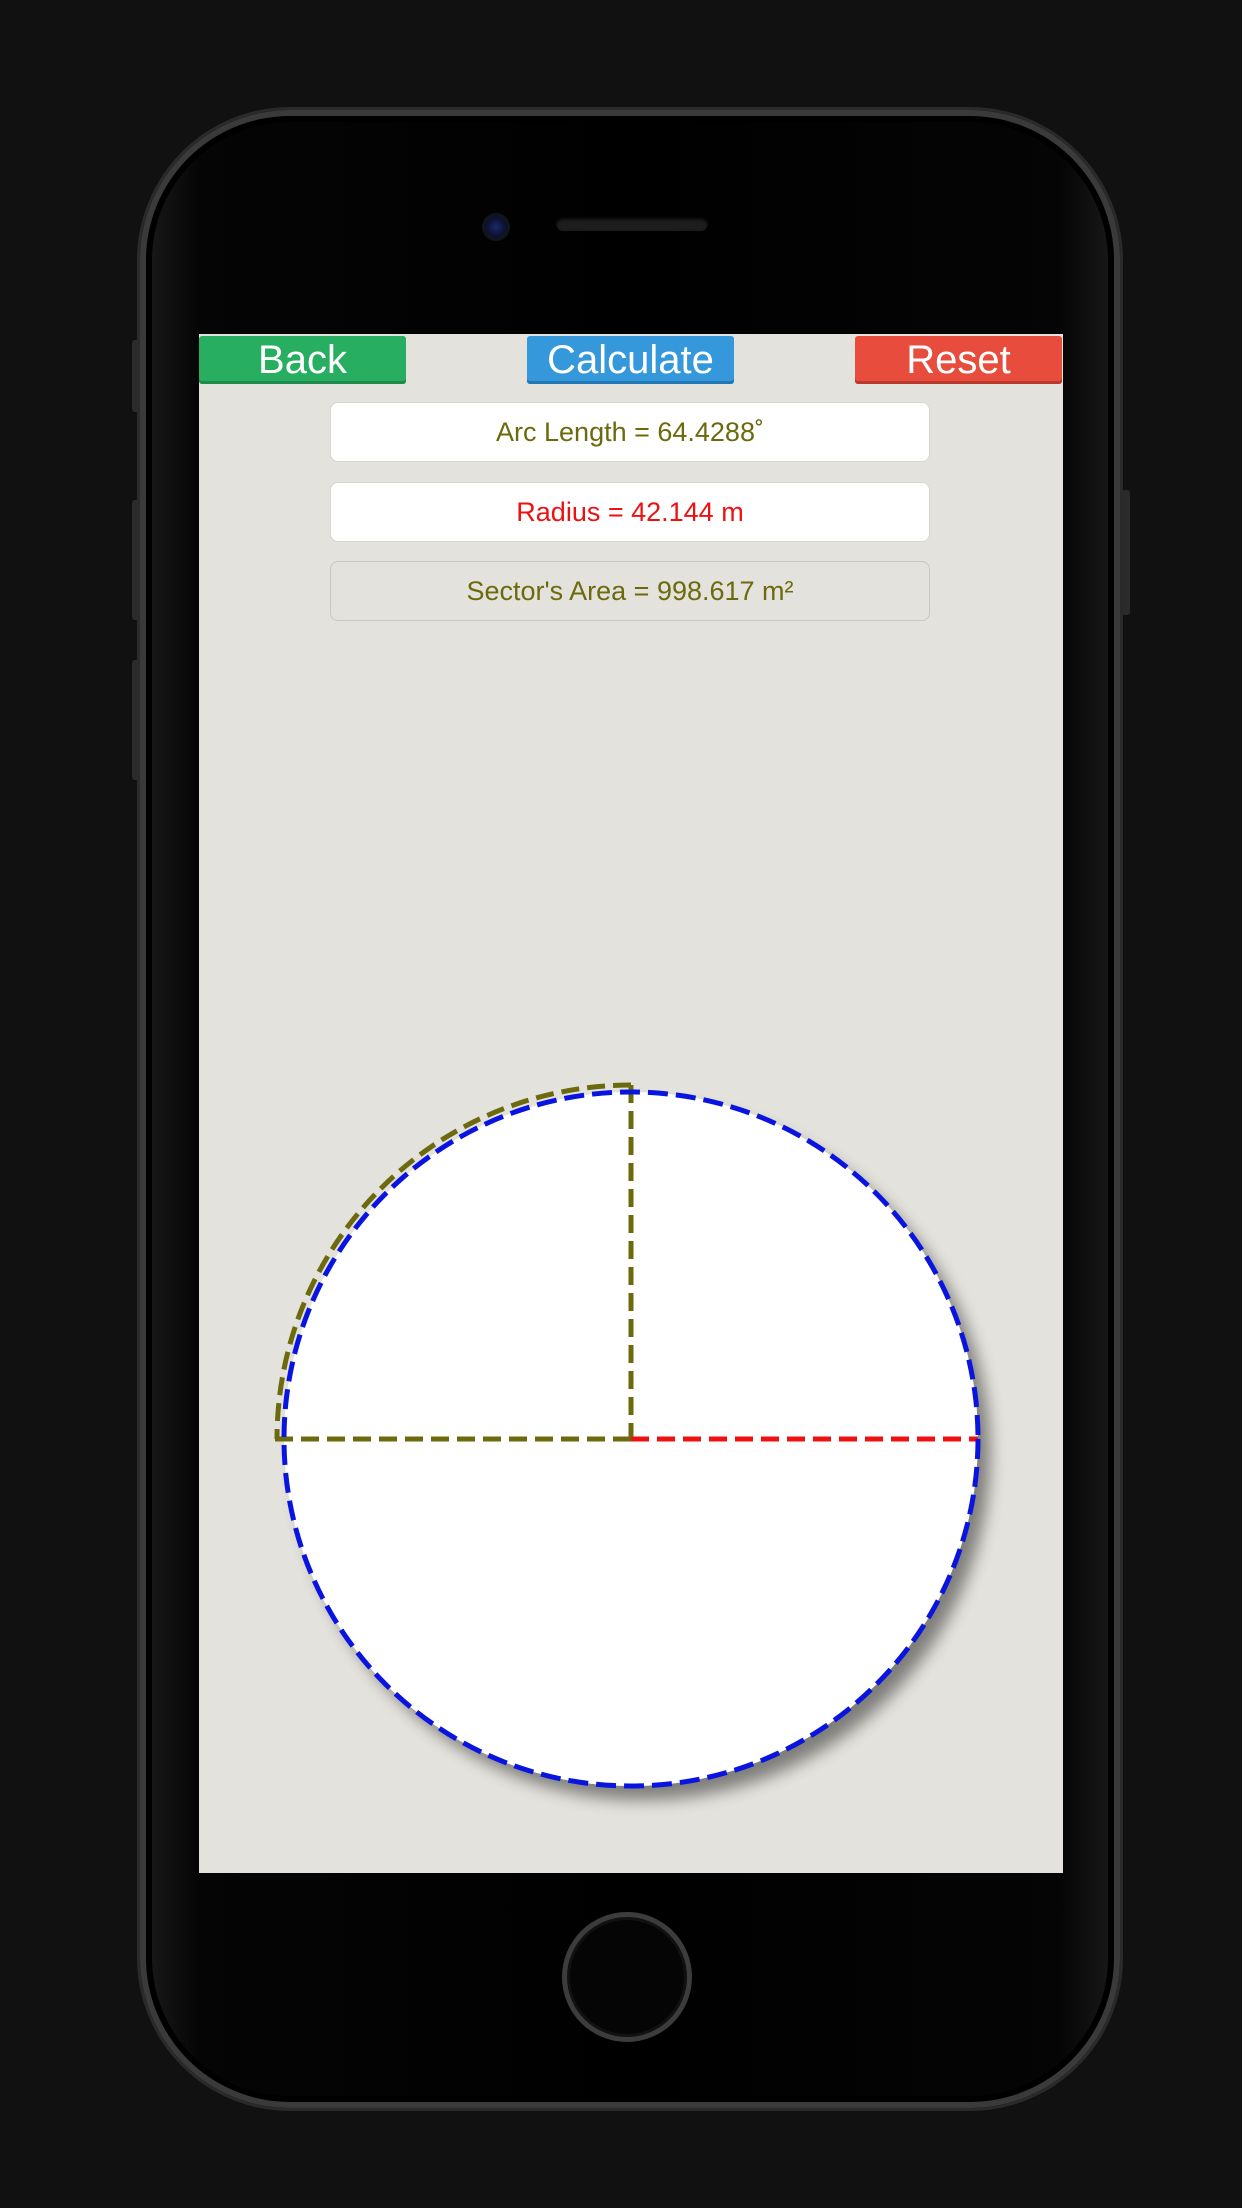 Image resolution: width=1242 pixels, height=2208 pixels. What do you see at coordinates (627, 1977) in the screenshot?
I see `home-button` at bounding box center [627, 1977].